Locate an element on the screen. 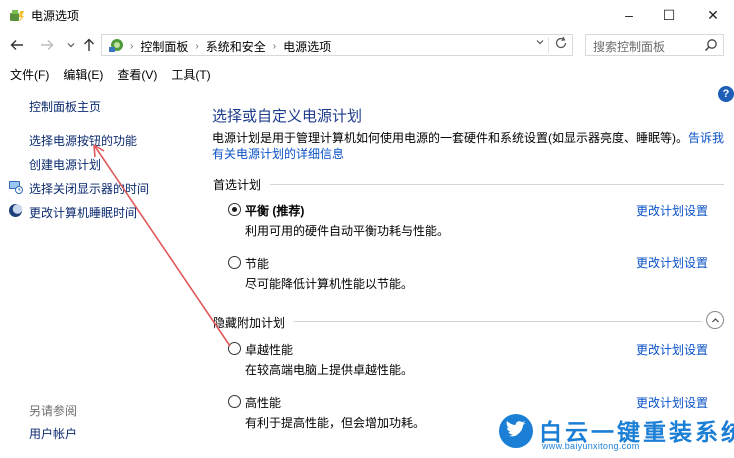 The image size is (734, 458). search-input: 搜索控制面板 is located at coordinates (629, 46).